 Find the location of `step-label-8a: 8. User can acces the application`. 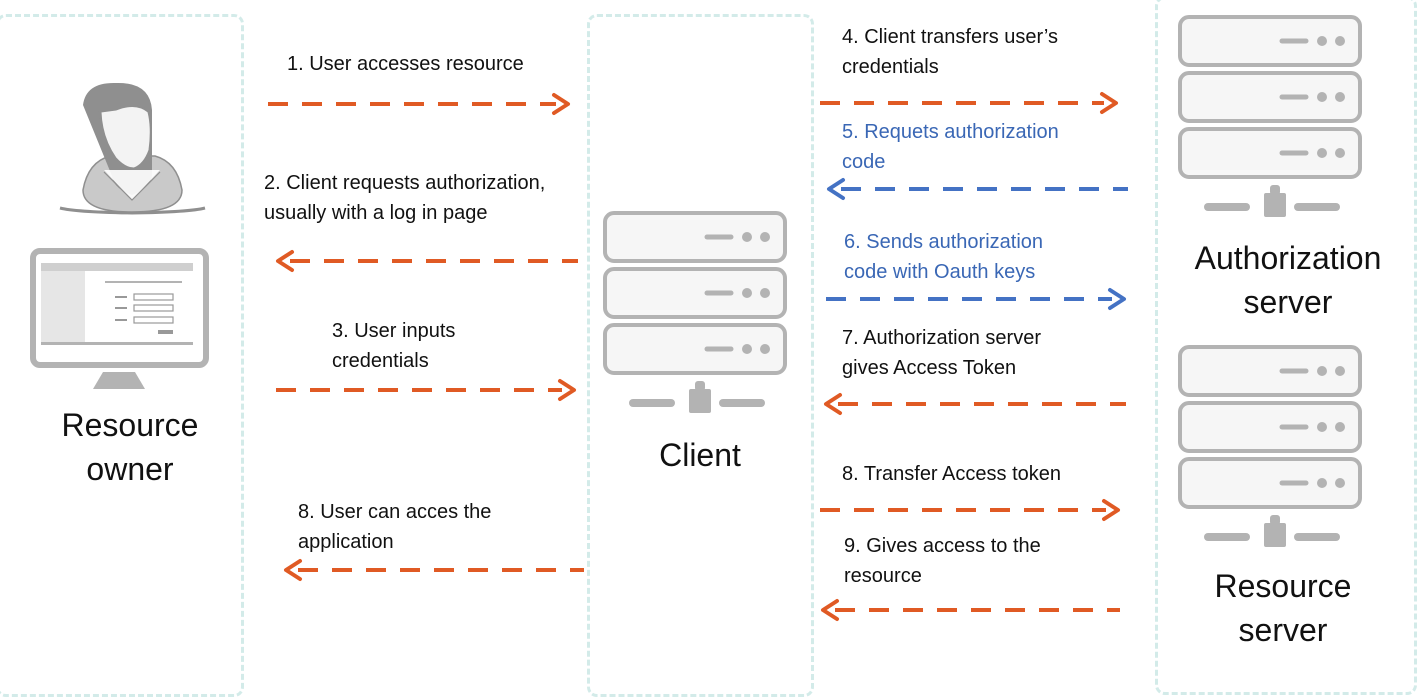

step-label-8a: 8. User can acces the application is located at coordinates (395, 527).